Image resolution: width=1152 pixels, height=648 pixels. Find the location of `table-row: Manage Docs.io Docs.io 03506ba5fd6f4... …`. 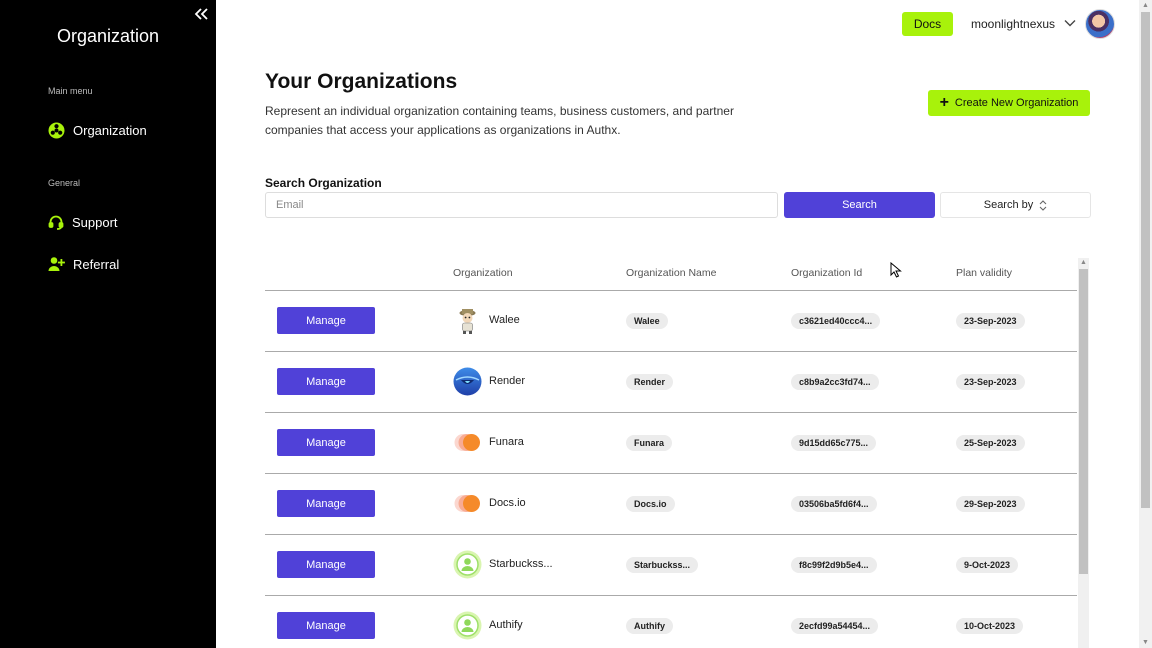

table-row: Manage Docs.io Docs.io 03506ba5fd6f4... … is located at coordinates (671, 504).